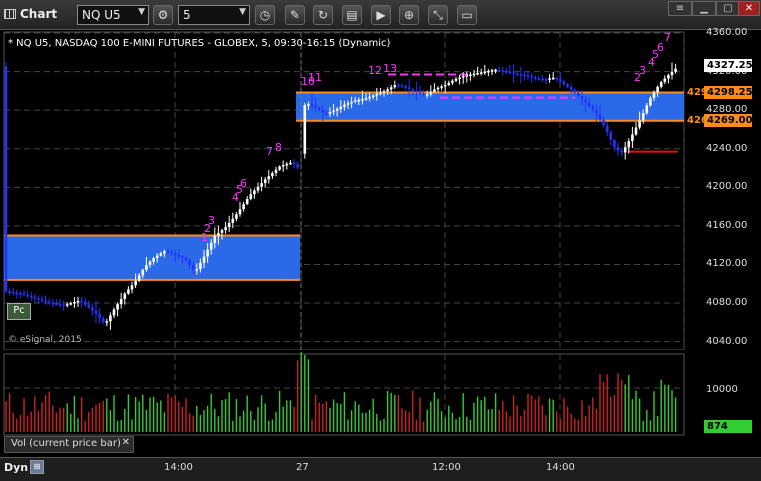  I want to click on restore-icon: ▢, so click(728, 8).